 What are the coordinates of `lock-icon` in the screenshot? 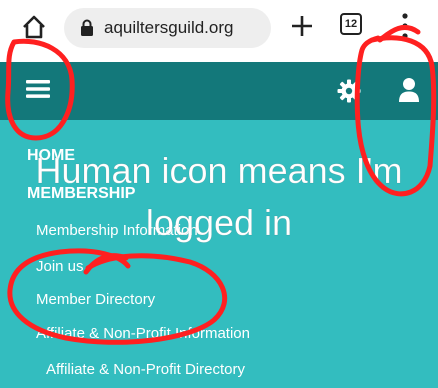 It's located at (87, 27).